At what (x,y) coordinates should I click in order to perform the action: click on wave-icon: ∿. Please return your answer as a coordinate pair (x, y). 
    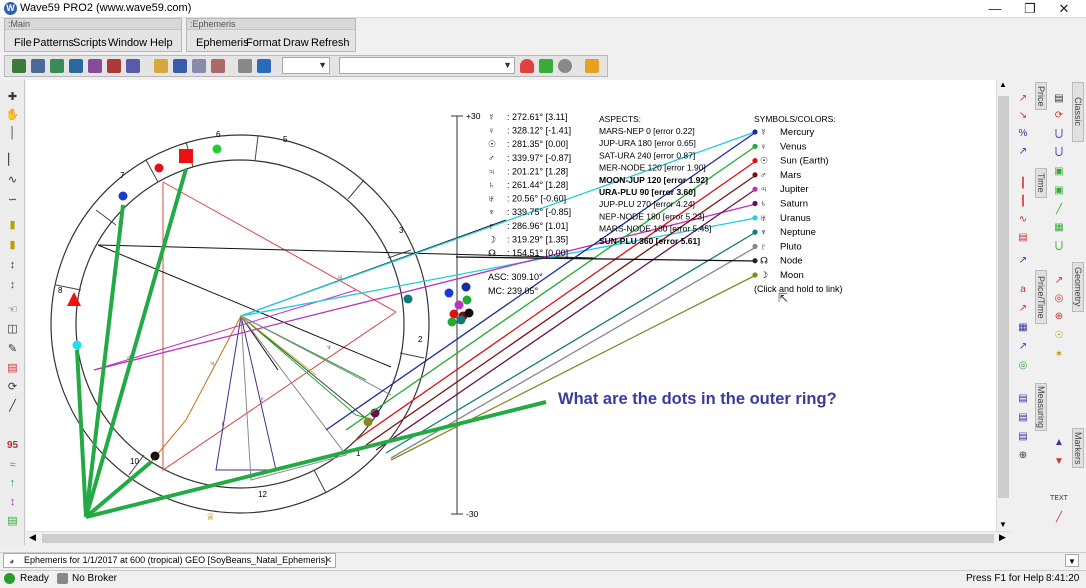
    Looking at the image, I should click on (12, 180).